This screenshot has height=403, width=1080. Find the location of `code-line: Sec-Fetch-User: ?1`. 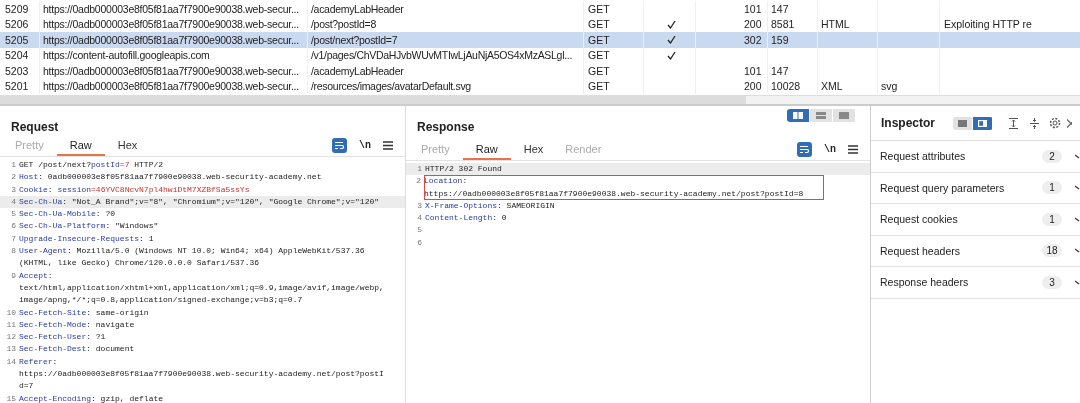

code-line: Sec-Fetch-User: ?1 is located at coordinates (62, 337).